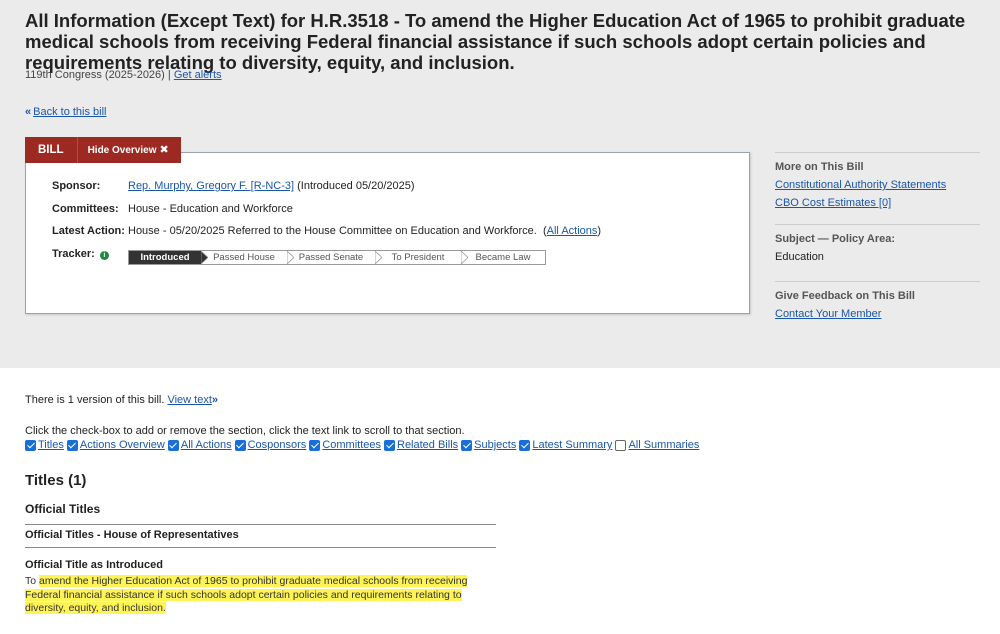 The height and width of the screenshot is (634, 1000). Describe the element at coordinates (31, 581) in the screenshot. I see `title-prefix: To` at that location.